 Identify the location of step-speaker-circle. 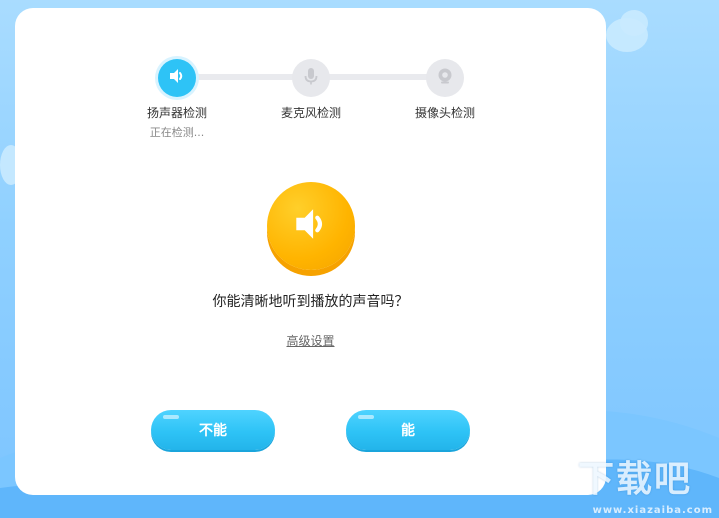
(177, 78).